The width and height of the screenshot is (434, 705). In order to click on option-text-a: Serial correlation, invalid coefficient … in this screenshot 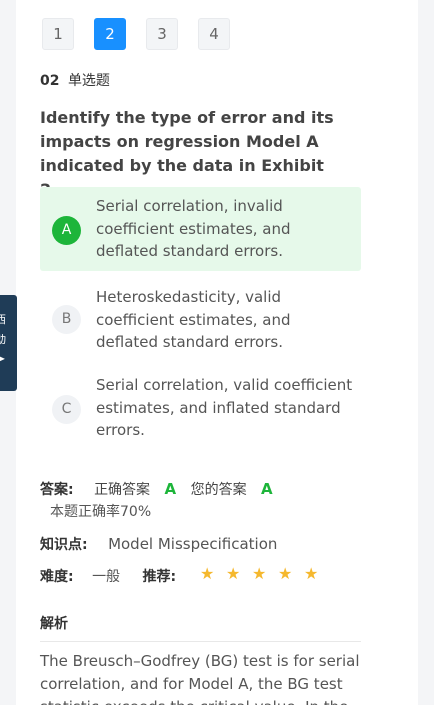, I will do `click(193, 228)`.